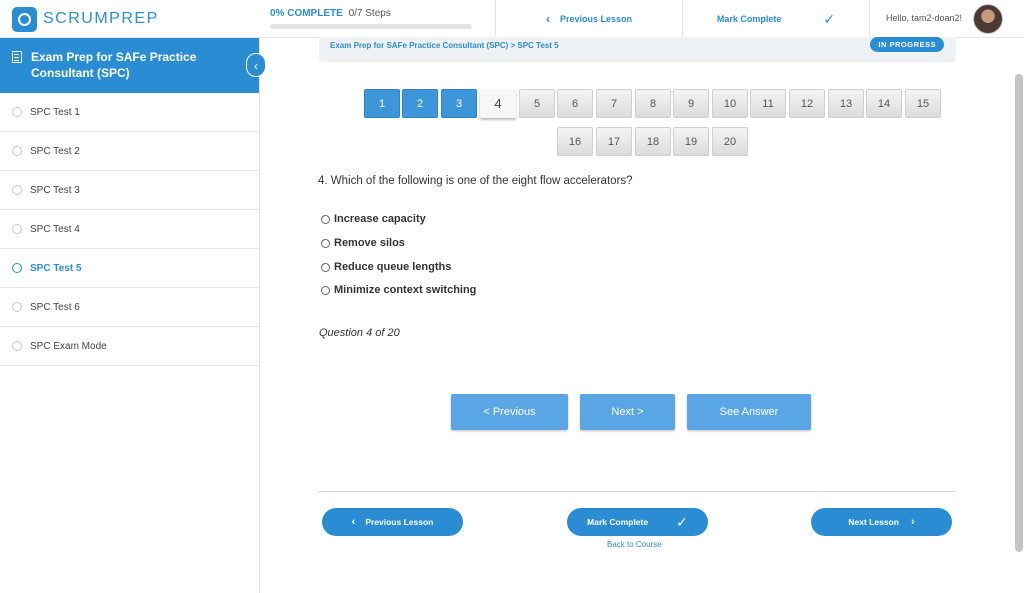 This screenshot has width=1024, height=593. Describe the element at coordinates (393, 267) in the screenshot. I see `answer-option-label: Reduce queue lengths` at that location.